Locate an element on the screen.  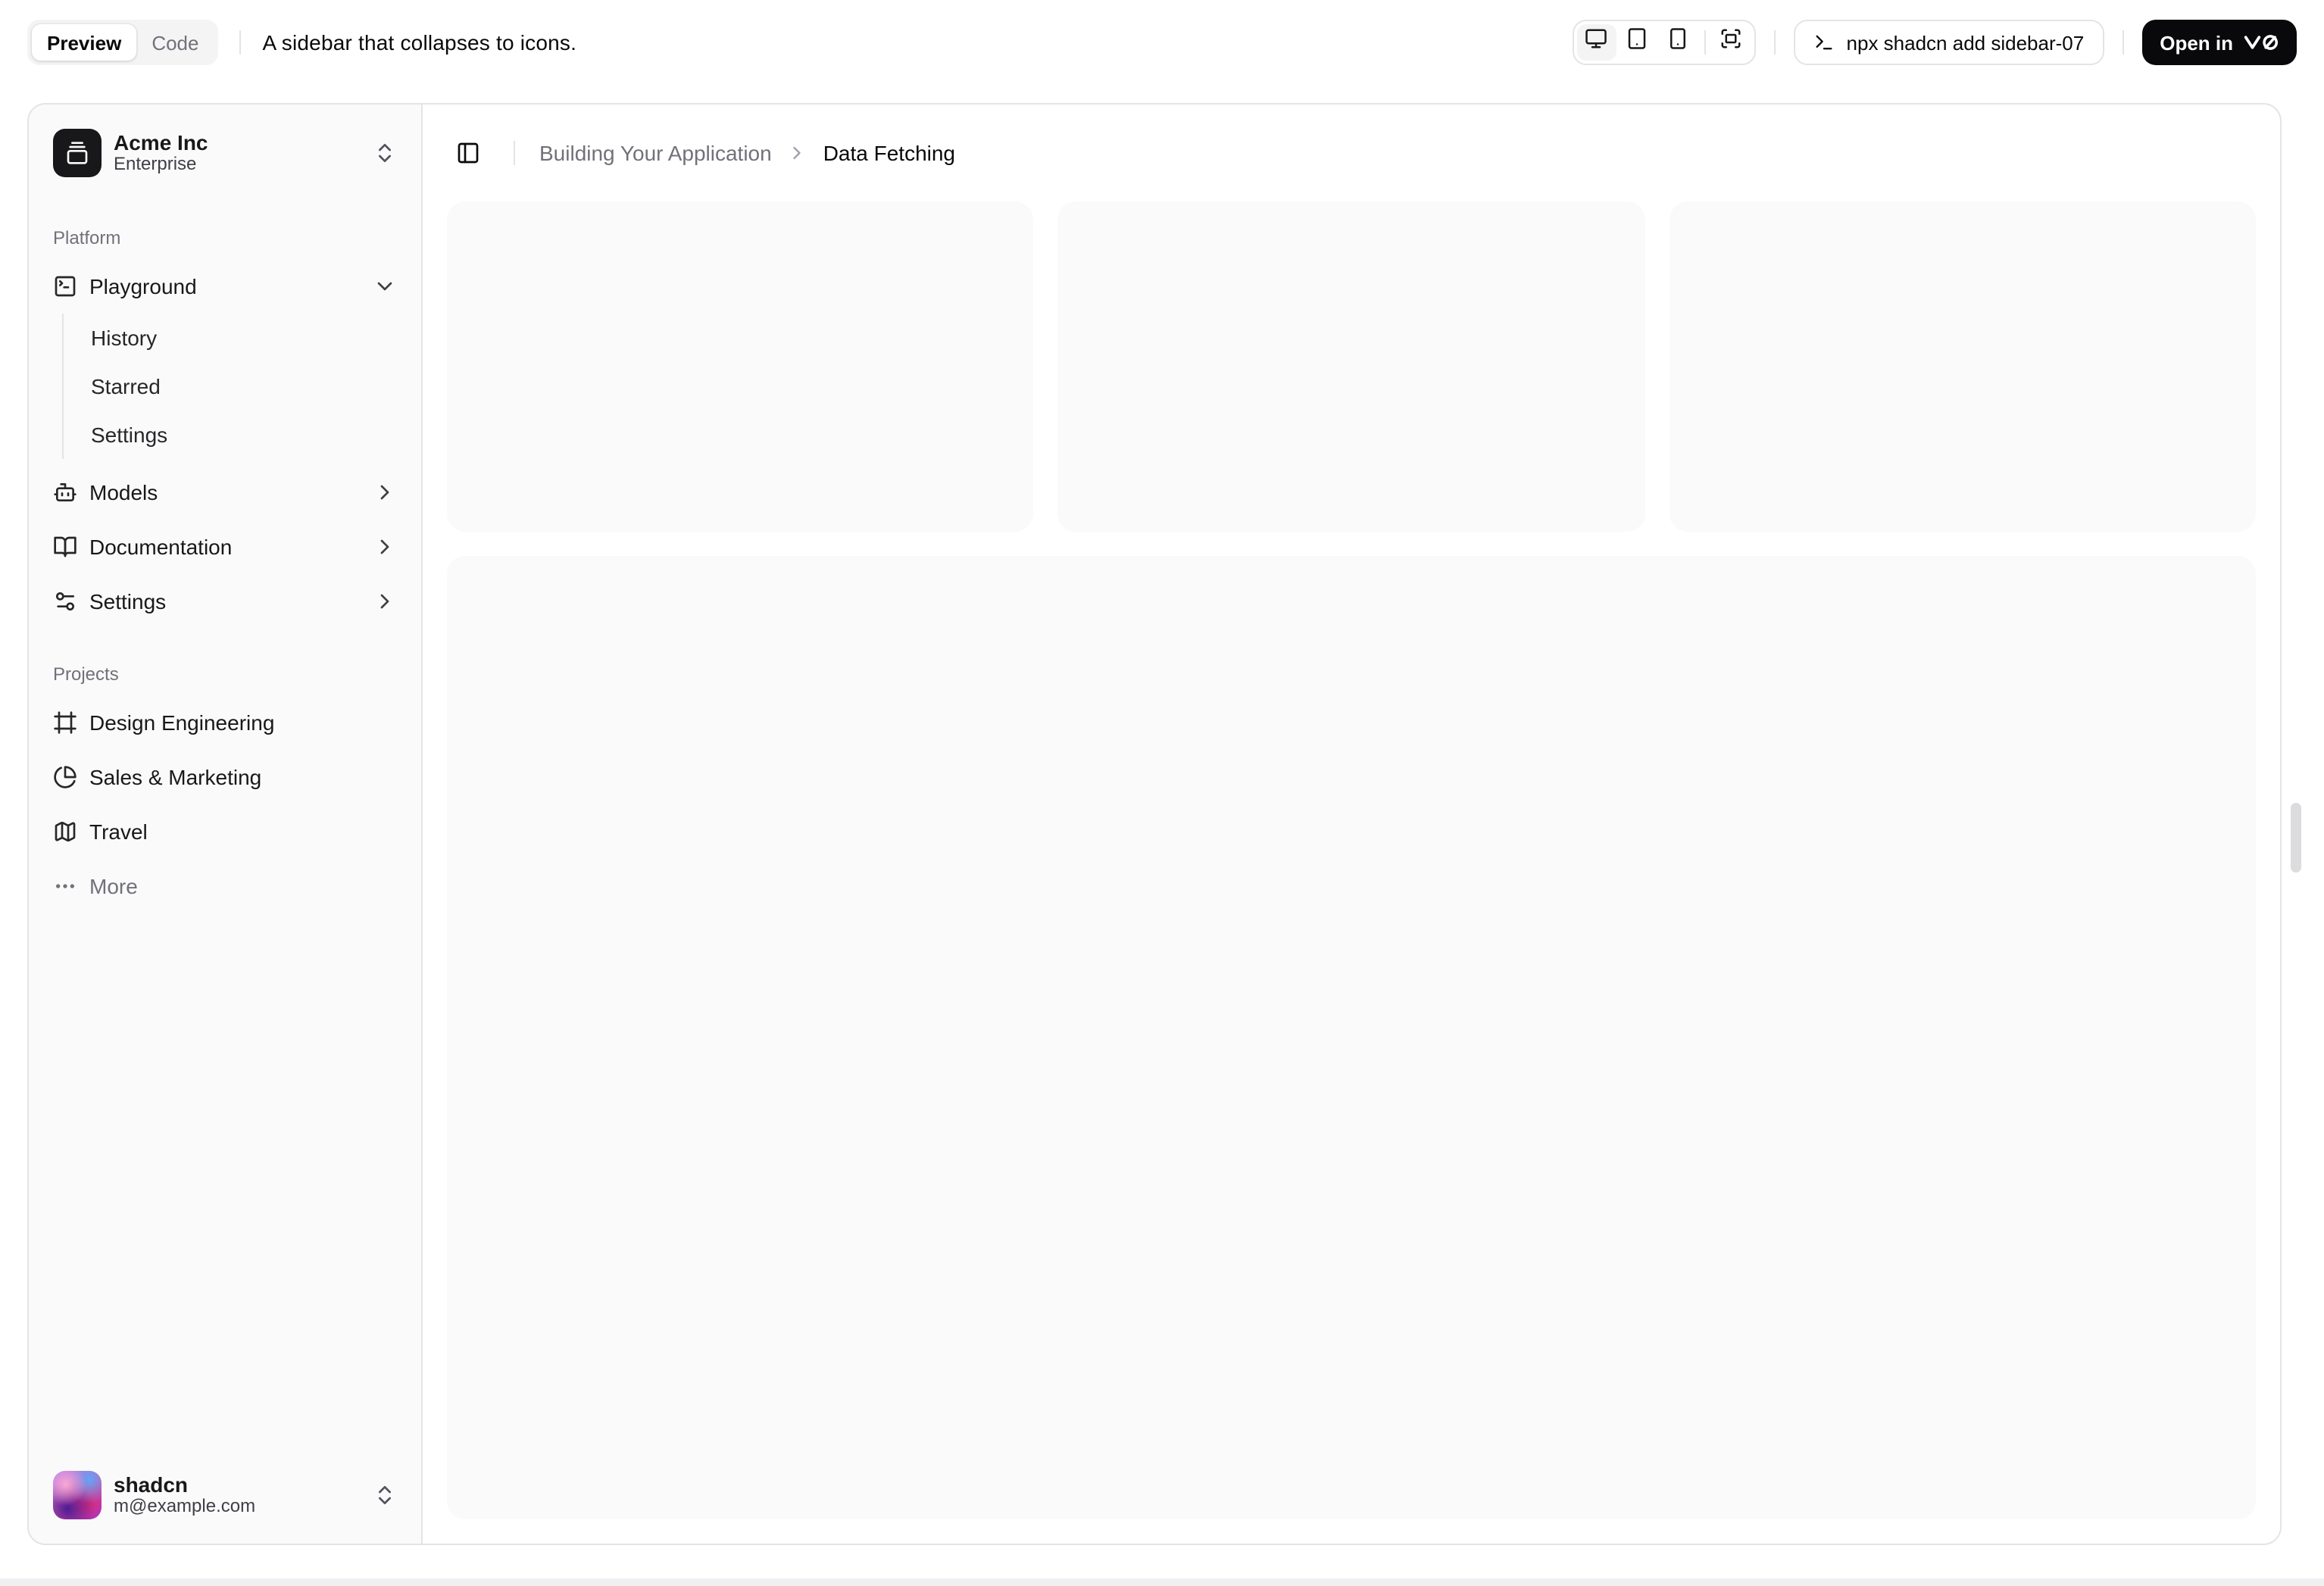
sidebar-item-label: Playground is located at coordinates (143, 286).